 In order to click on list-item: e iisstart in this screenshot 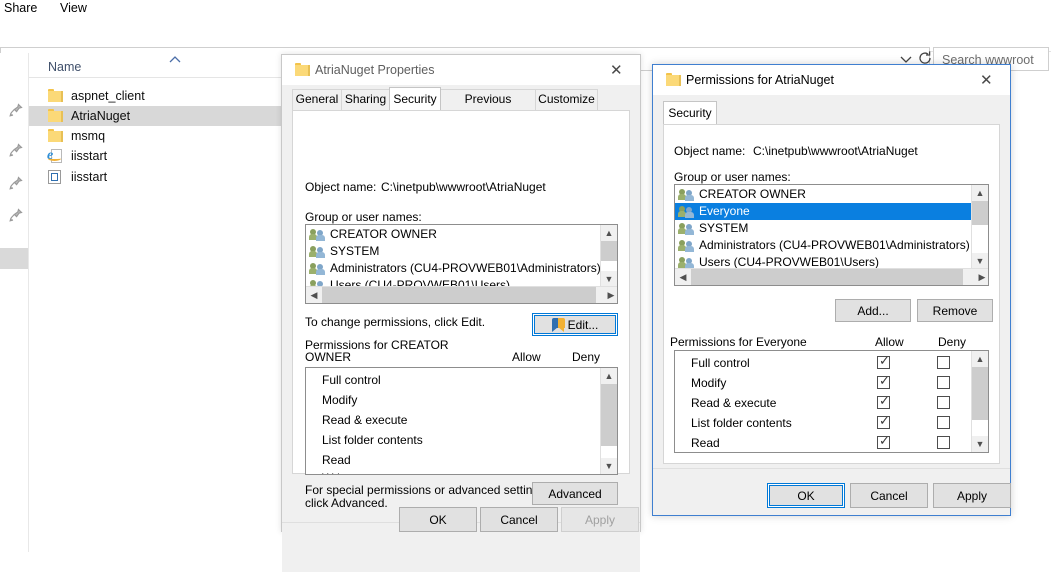, I will do `click(156, 156)`.